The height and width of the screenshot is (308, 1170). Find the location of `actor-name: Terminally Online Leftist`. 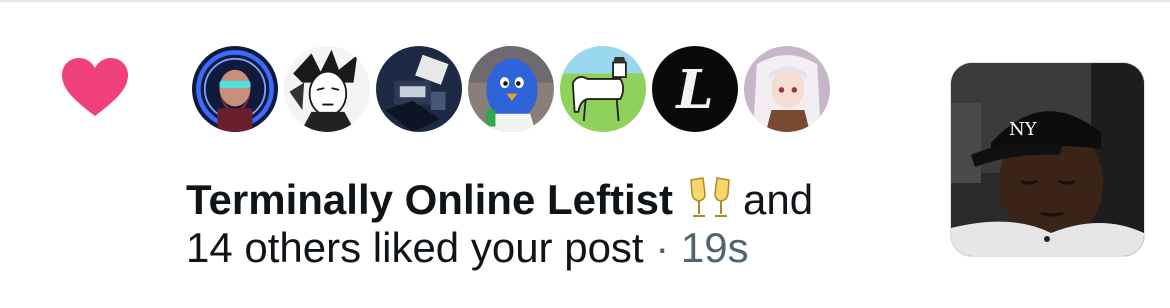

actor-name: Terminally Online Leftist is located at coordinates (429, 199).